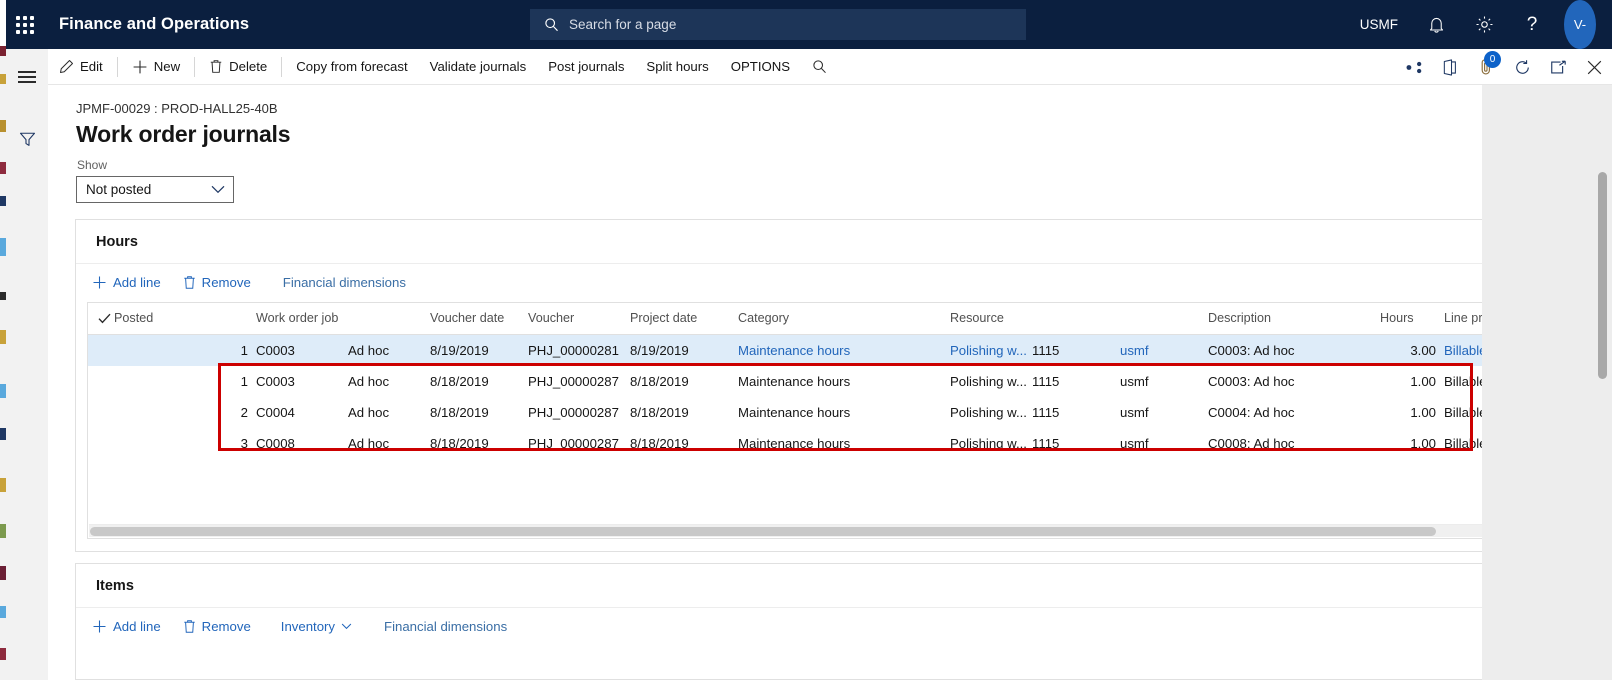 The image size is (1612, 680). What do you see at coordinates (156, 67) in the screenshot?
I see `new-button: New` at bounding box center [156, 67].